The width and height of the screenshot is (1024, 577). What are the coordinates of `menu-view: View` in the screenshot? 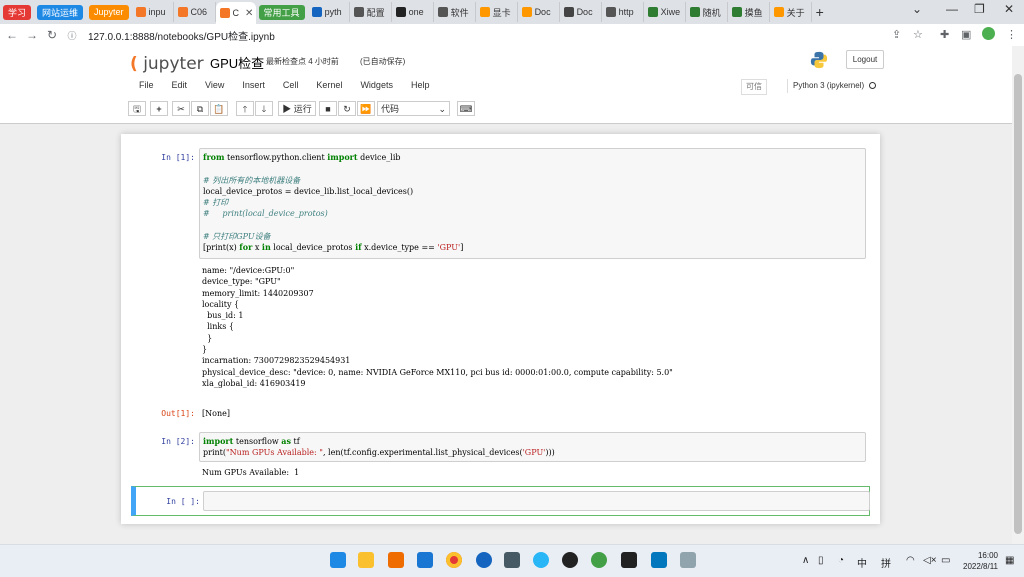 It's located at (214, 85).